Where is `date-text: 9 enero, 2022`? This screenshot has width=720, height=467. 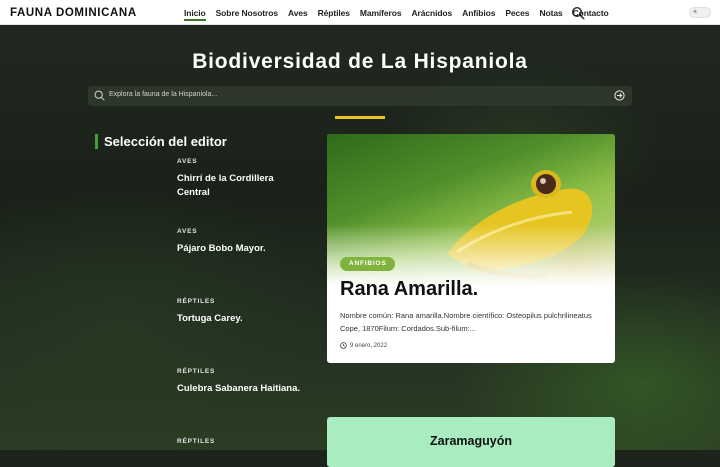
date-text: 9 enero, 2022 is located at coordinates (369, 345).